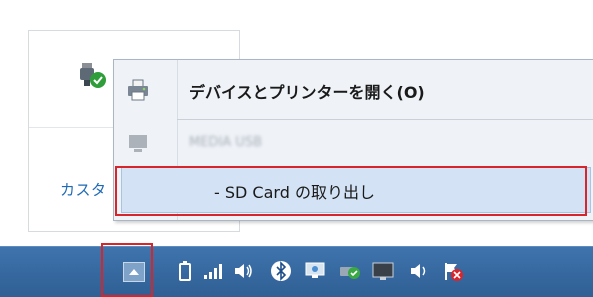  What do you see at coordinates (296, 246) in the screenshot?
I see `taskbar-top-edge` at bounding box center [296, 246].